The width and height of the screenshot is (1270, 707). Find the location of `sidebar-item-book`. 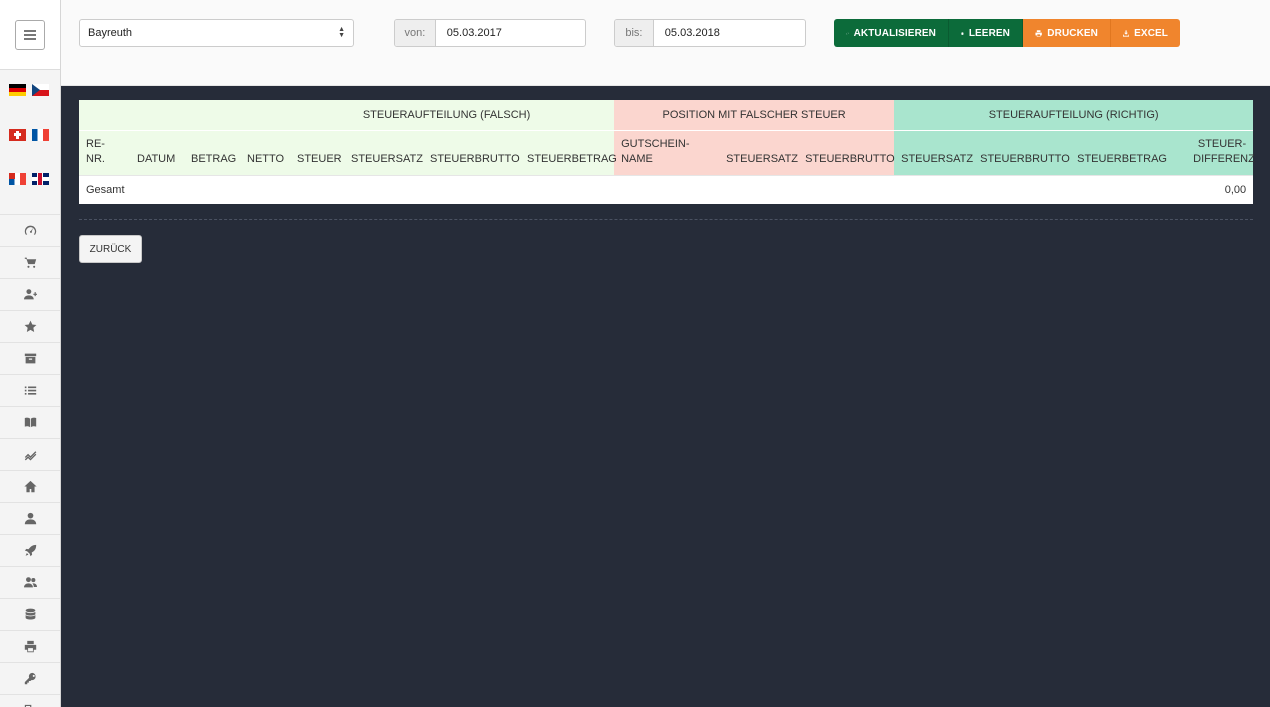

sidebar-item-book is located at coordinates (30, 422).